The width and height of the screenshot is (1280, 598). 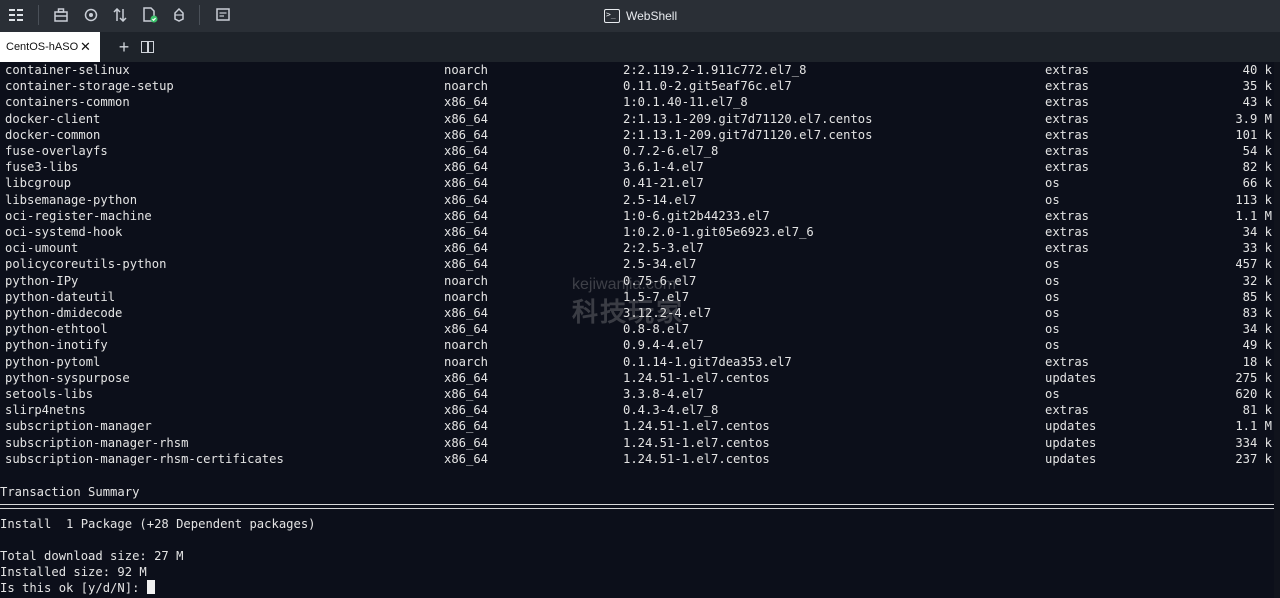 I want to click on terminal-icon: >_, so click(x=612, y=16).